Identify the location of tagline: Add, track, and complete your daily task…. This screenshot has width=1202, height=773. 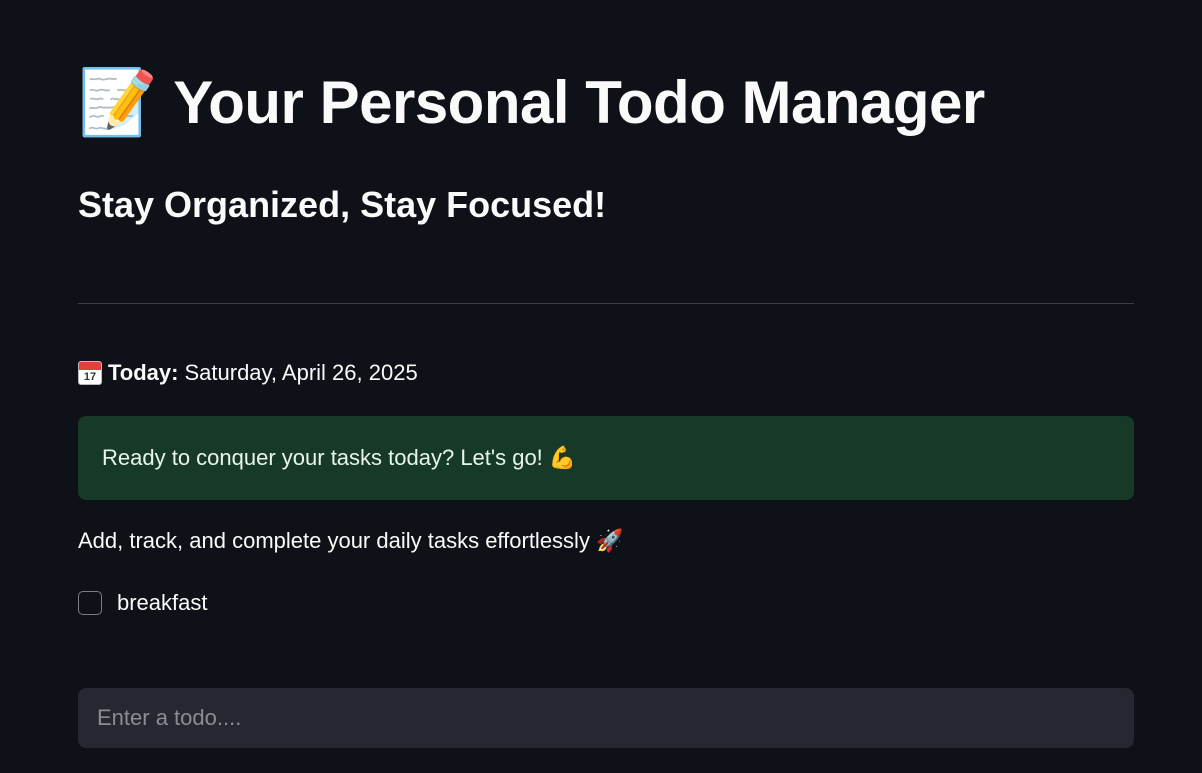
(351, 540).